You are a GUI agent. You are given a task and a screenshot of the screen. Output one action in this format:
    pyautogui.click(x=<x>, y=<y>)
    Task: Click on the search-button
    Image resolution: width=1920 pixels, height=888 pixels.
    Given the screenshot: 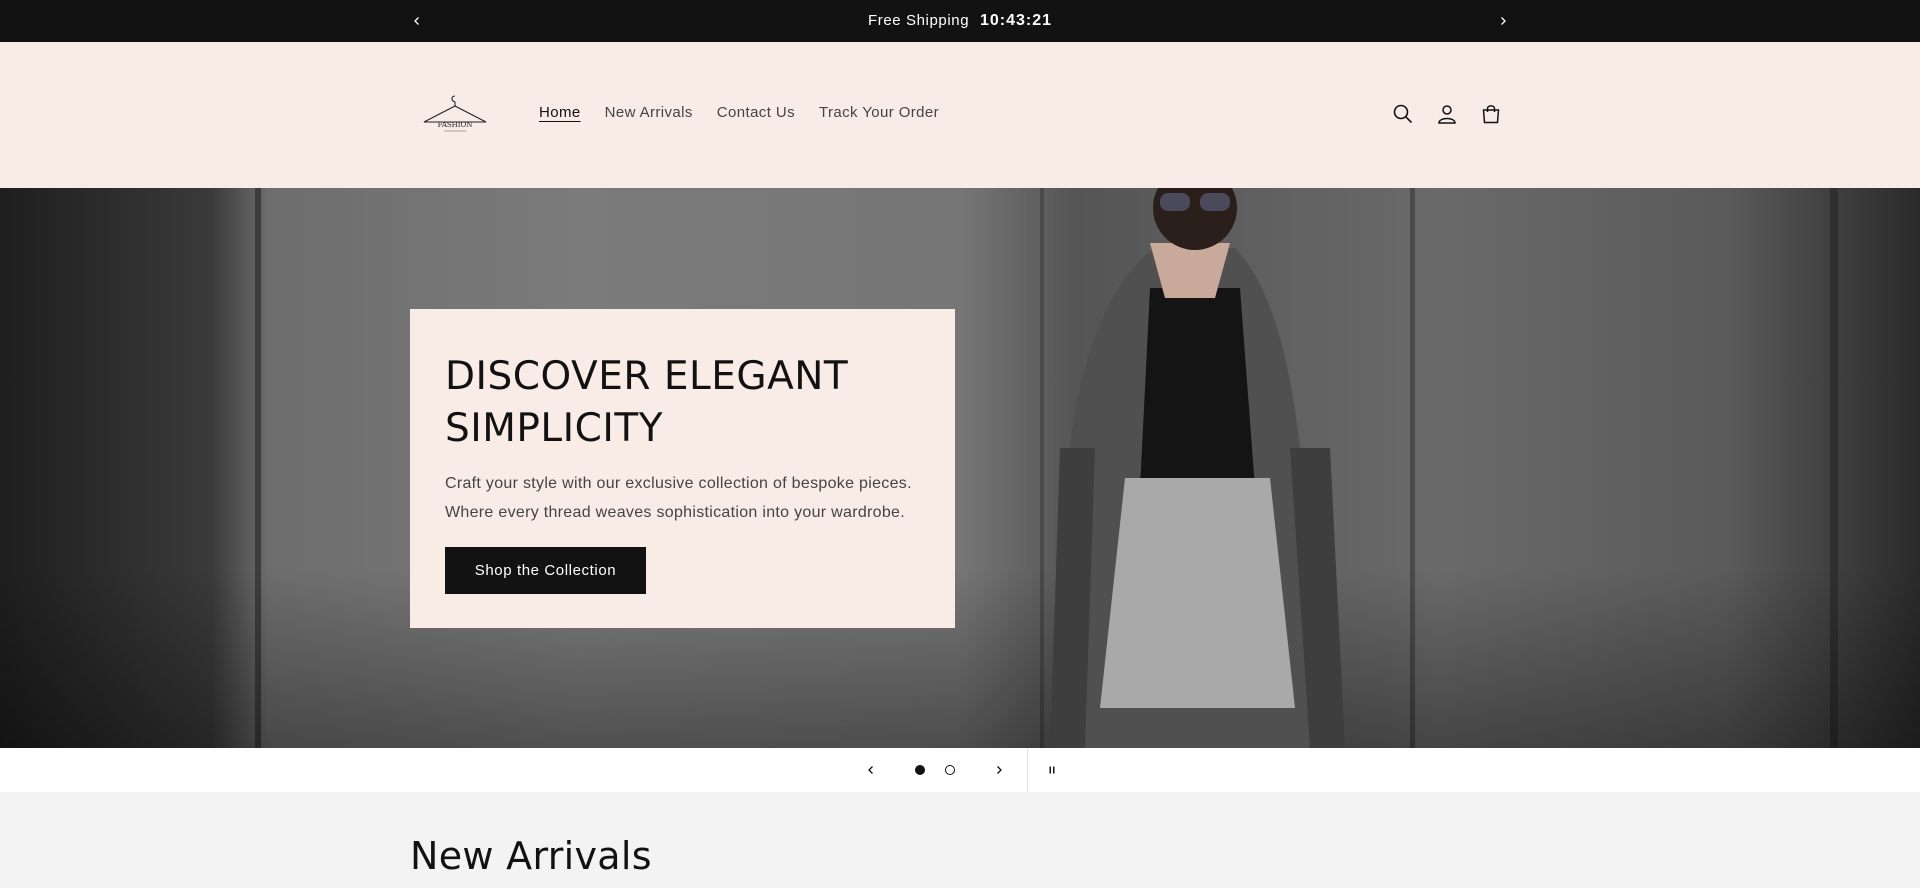 What is the action you would take?
    pyautogui.click(x=1403, y=114)
    